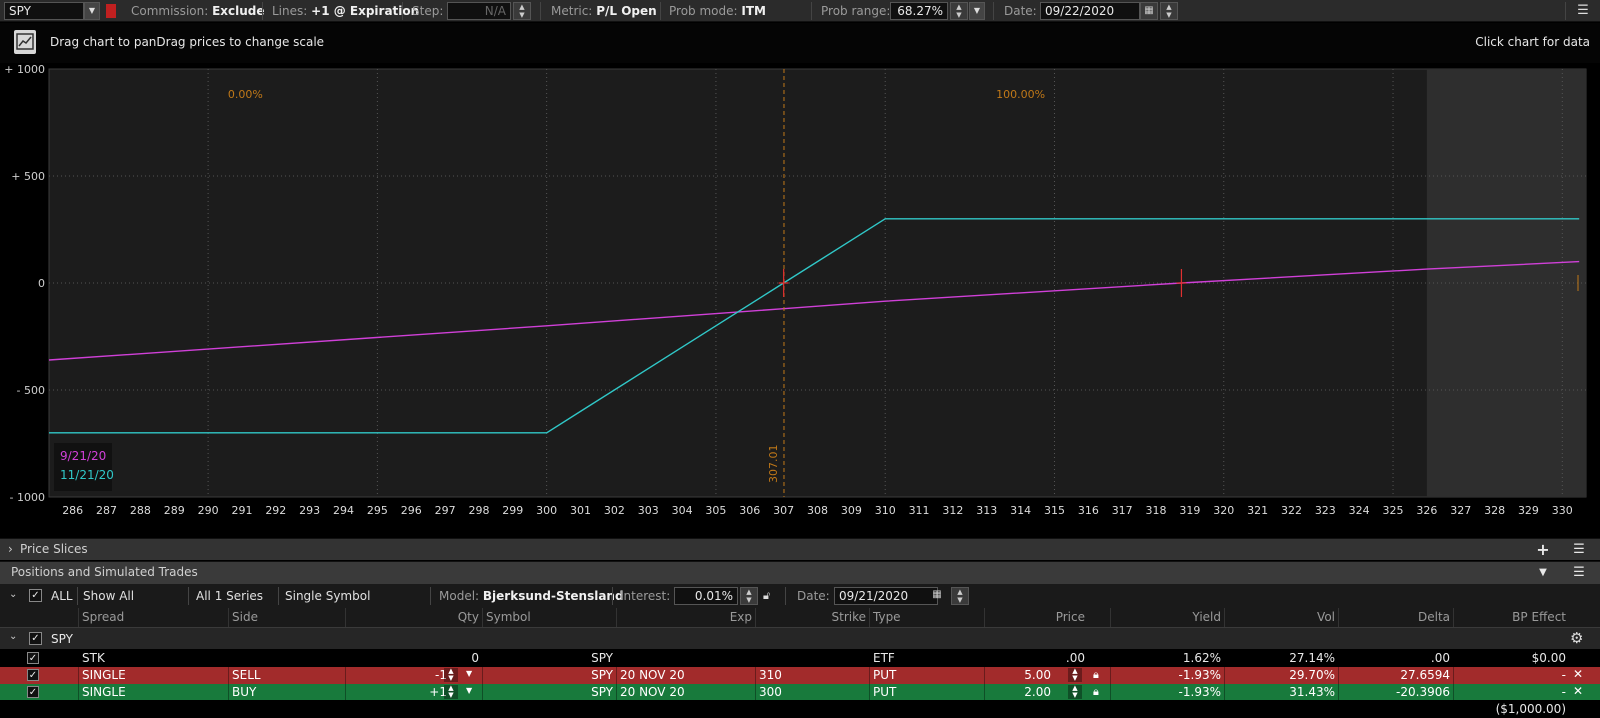  Describe the element at coordinates (685, 617) in the screenshot. I see `col-exp: Exp` at that location.